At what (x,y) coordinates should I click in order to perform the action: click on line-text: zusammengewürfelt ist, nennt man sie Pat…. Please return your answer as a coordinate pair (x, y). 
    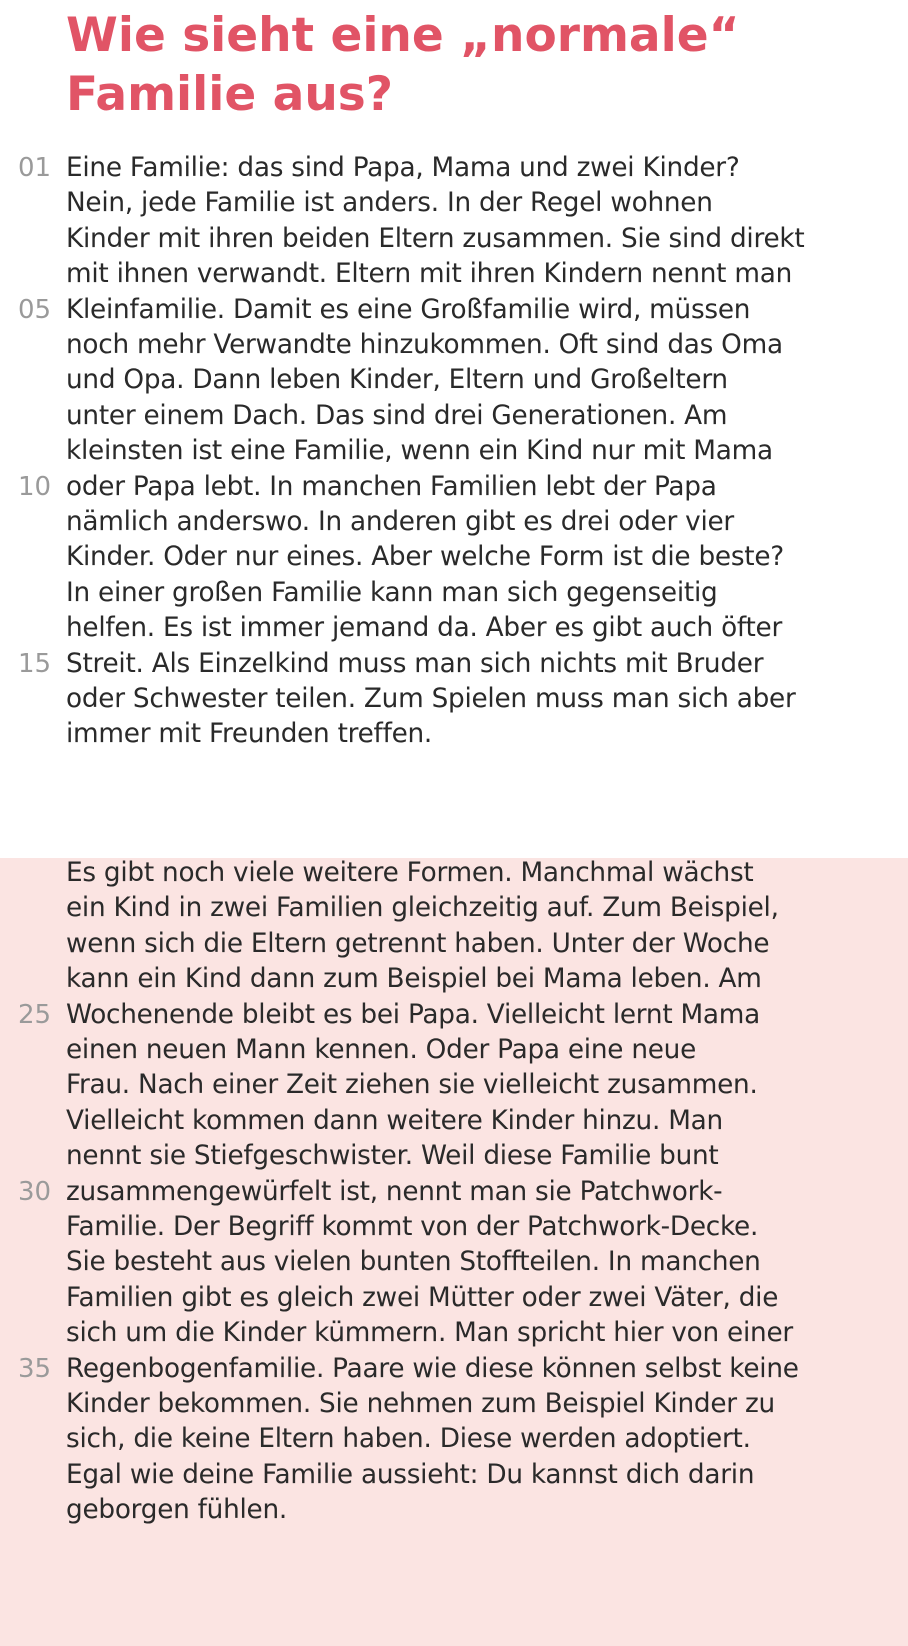
    Looking at the image, I should click on (394, 1191).